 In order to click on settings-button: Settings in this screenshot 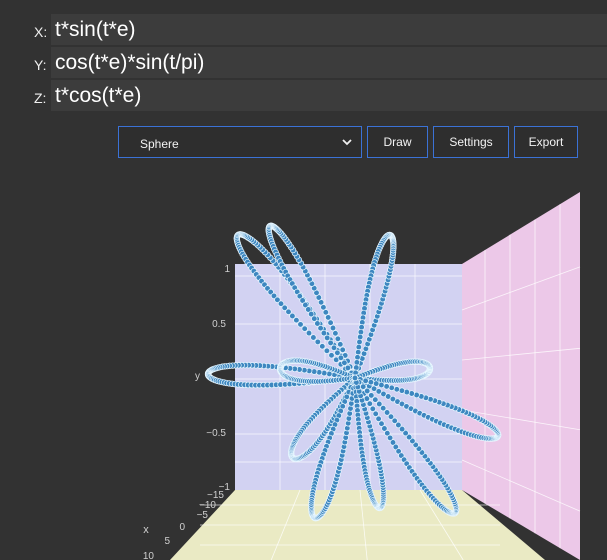, I will do `click(471, 142)`.